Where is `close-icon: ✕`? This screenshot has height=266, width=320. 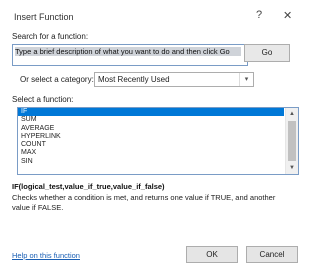
close-icon: ✕ is located at coordinates (287, 15).